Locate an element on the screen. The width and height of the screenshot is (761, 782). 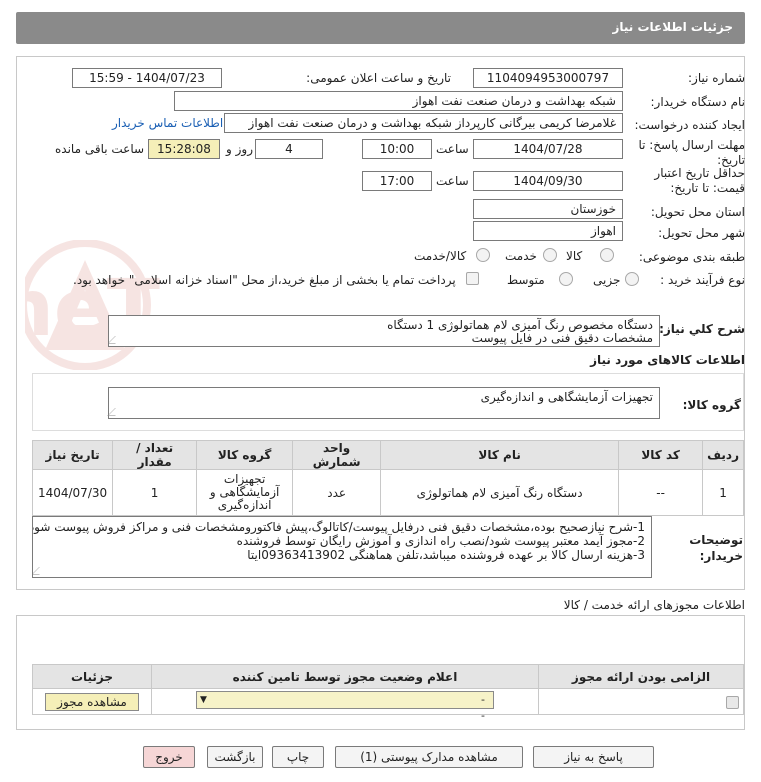
view-attachments-button: مشاهده مدارک پیوستی (1) is located at coordinates (429, 757).